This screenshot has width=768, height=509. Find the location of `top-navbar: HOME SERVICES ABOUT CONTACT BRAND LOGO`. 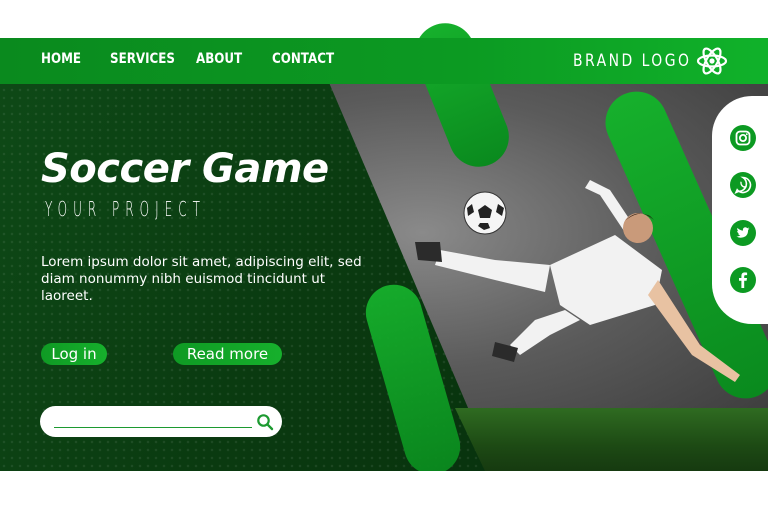

top-navbar: HOME SERVICES ABOUT CONTACT BRAND LOGO is located at coordinates (384, 61).